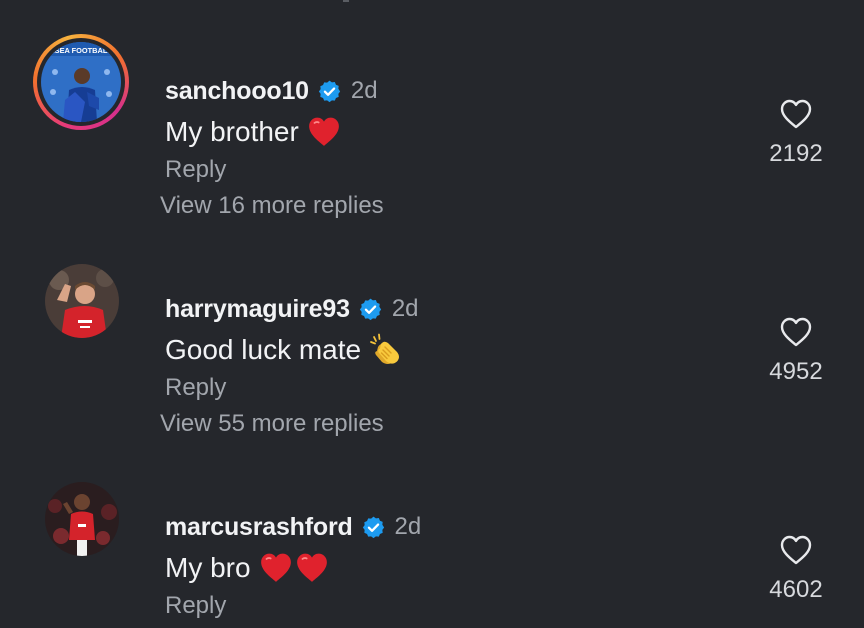 This screenshot has width=864, height=628. I want to click on username: marcusrashford, so click(259, 527).